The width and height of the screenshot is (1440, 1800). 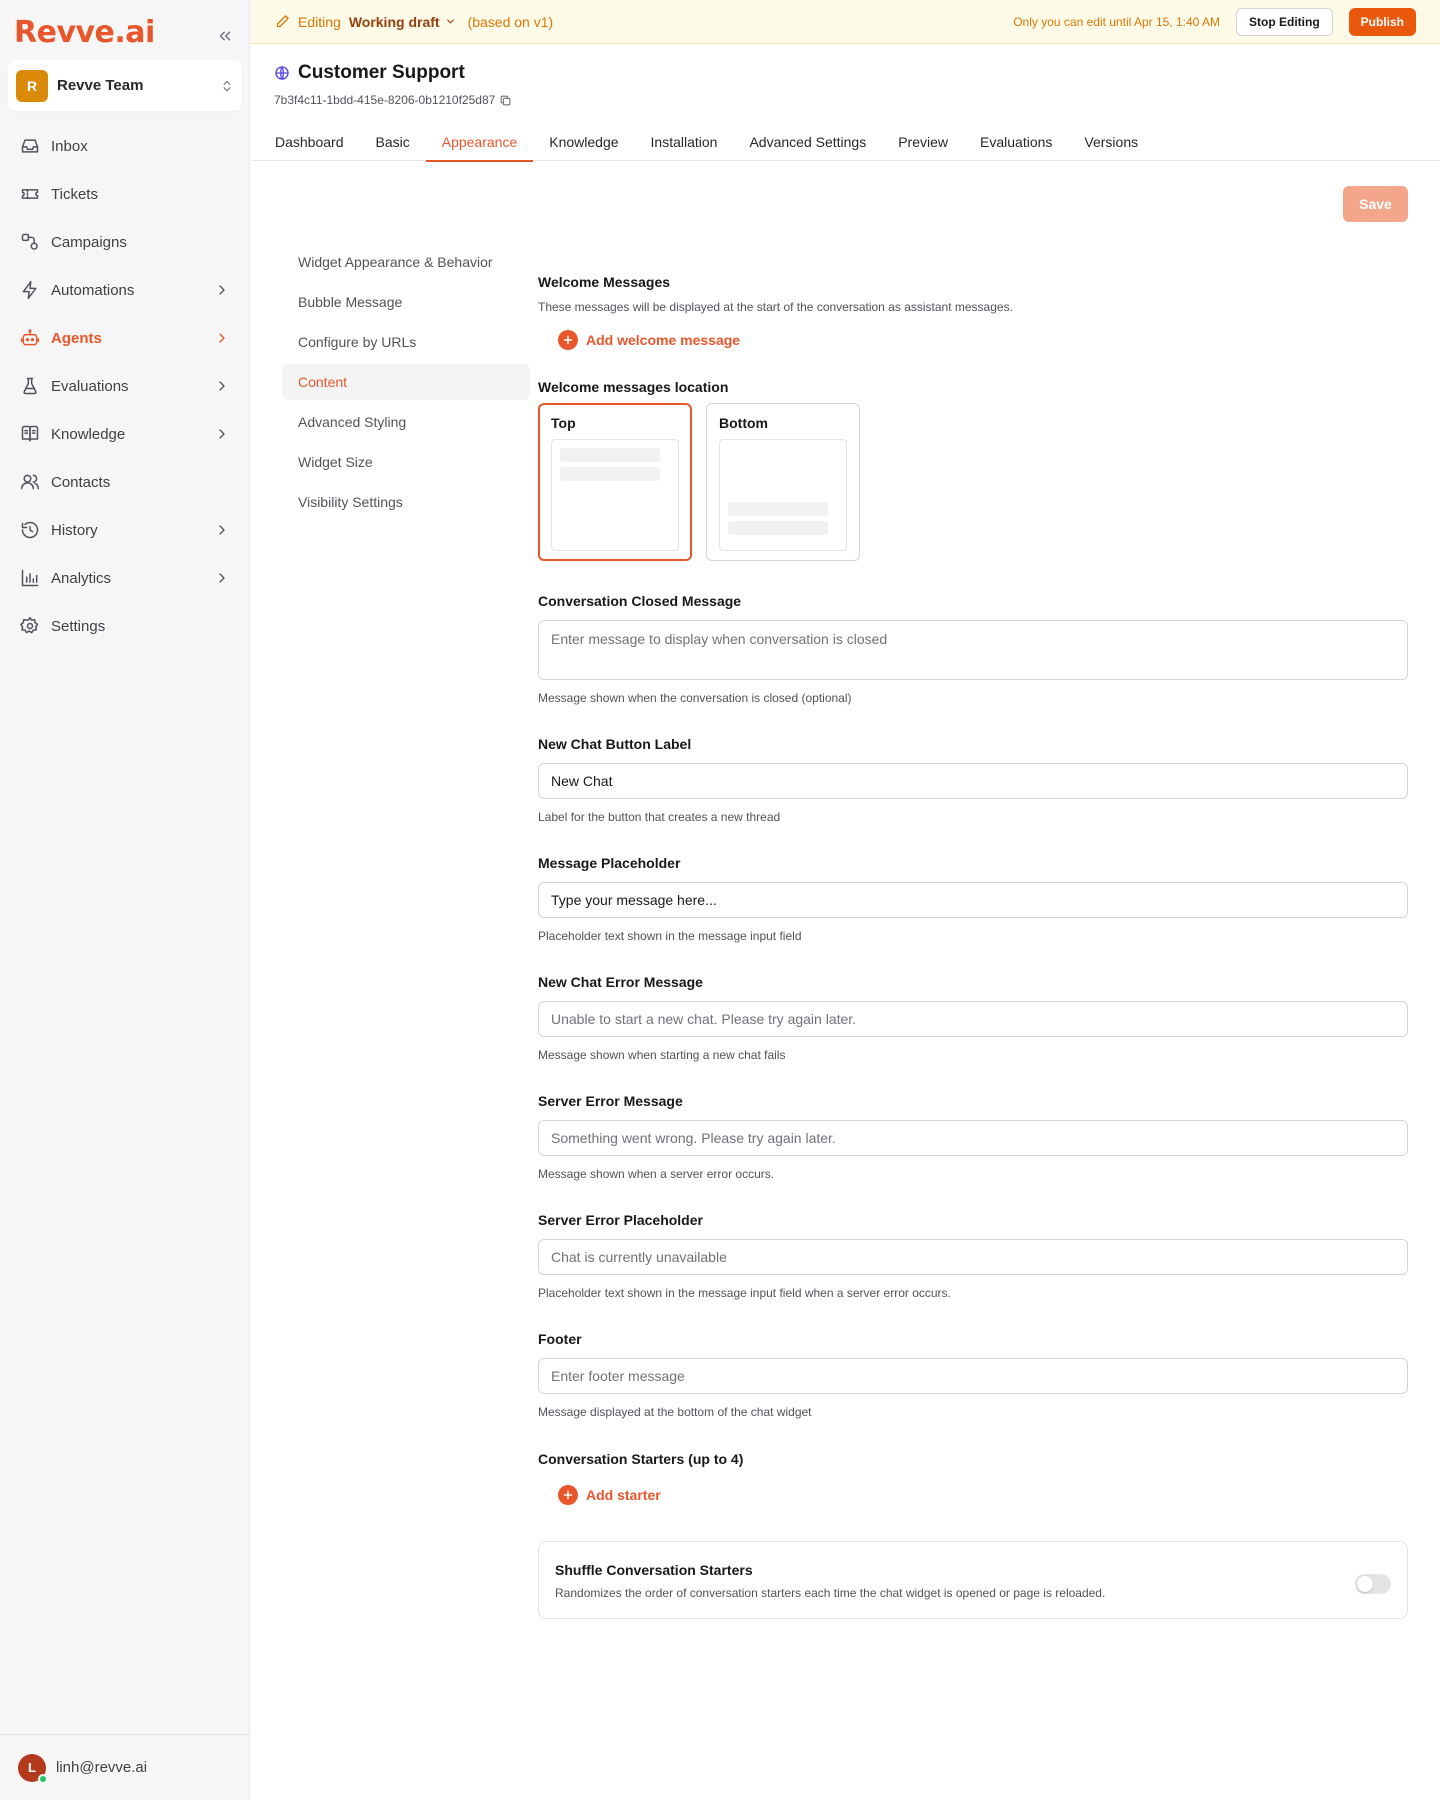 I want to click on tab-knowledge: Knowledge, so click(x=583, y=144).